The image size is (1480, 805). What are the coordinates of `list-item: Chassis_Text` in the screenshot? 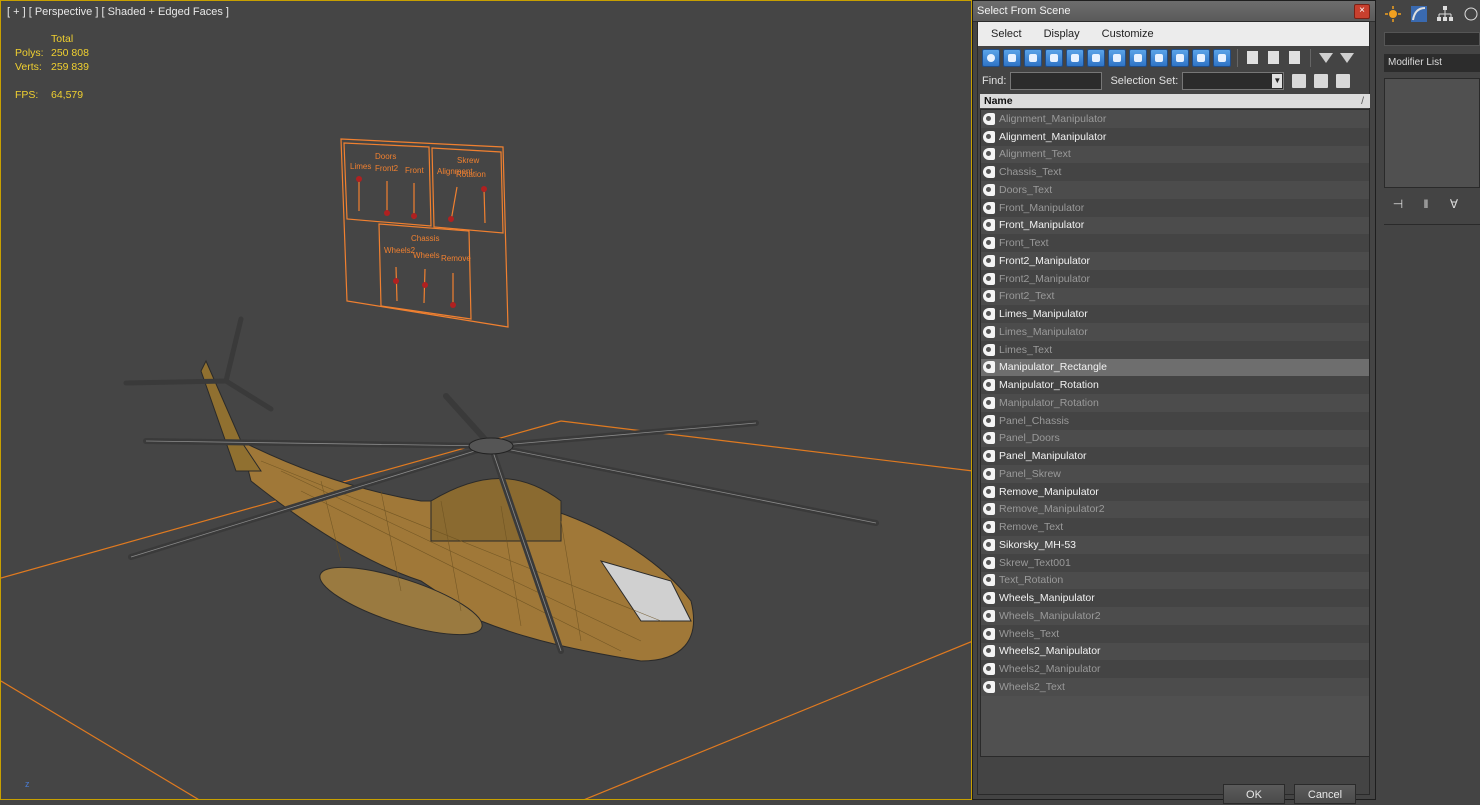 It's located at (1175, 172).